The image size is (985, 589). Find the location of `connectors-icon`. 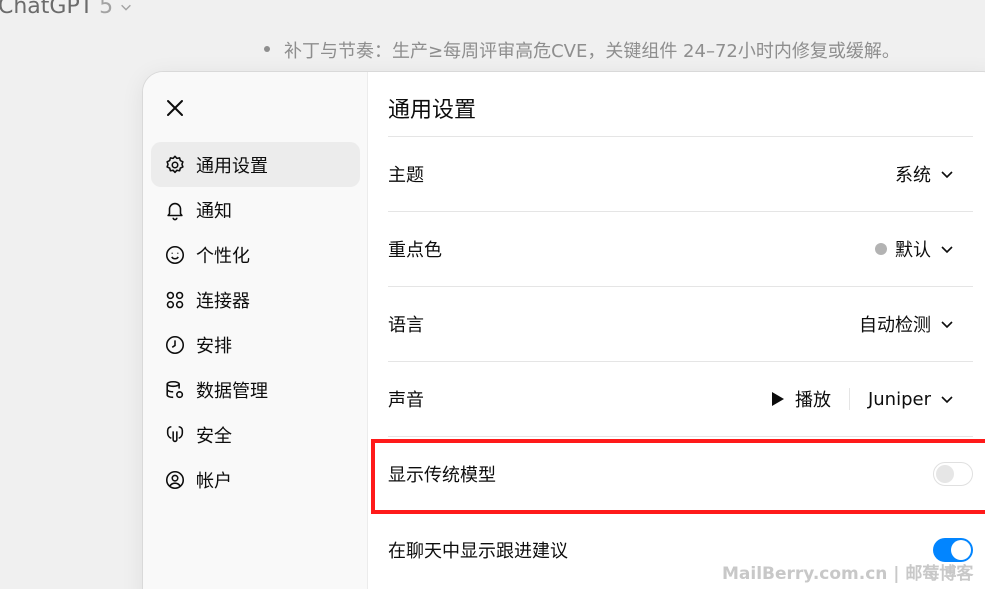

connectors-icon is located at coordinates (175, 299).